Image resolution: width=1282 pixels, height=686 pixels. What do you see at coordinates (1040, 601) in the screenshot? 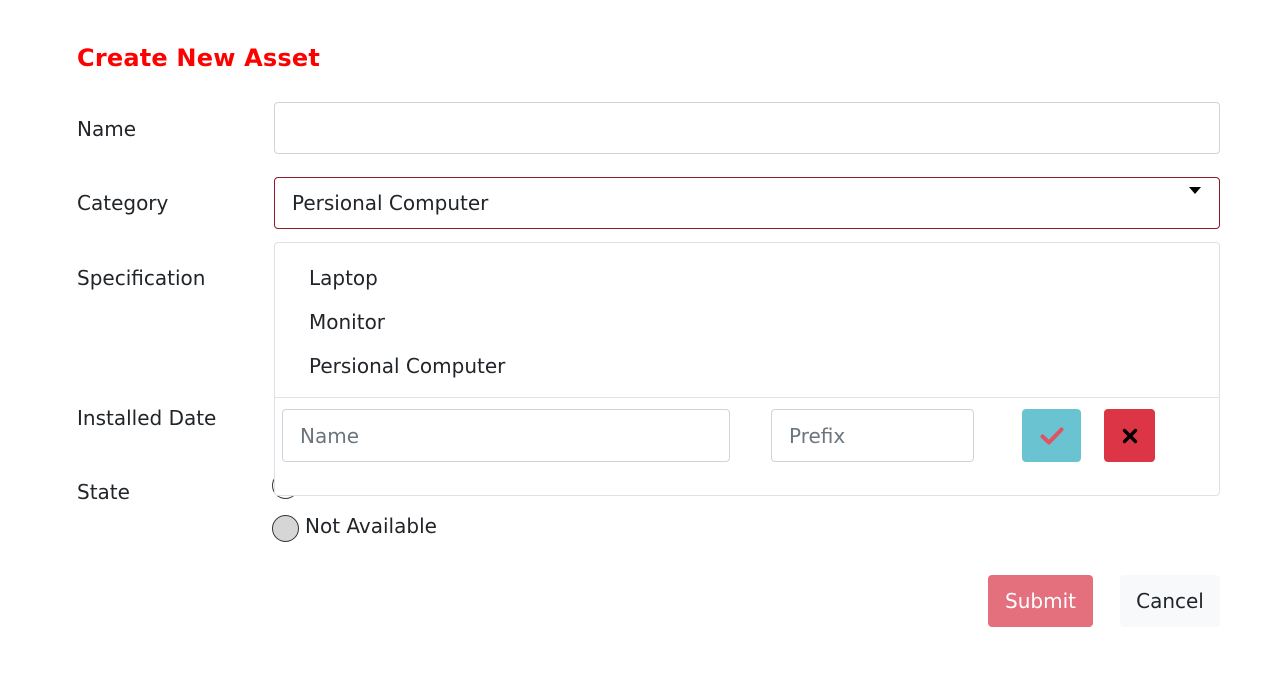
I see `submit-button: Submit` at bounding box center [1040, 601].